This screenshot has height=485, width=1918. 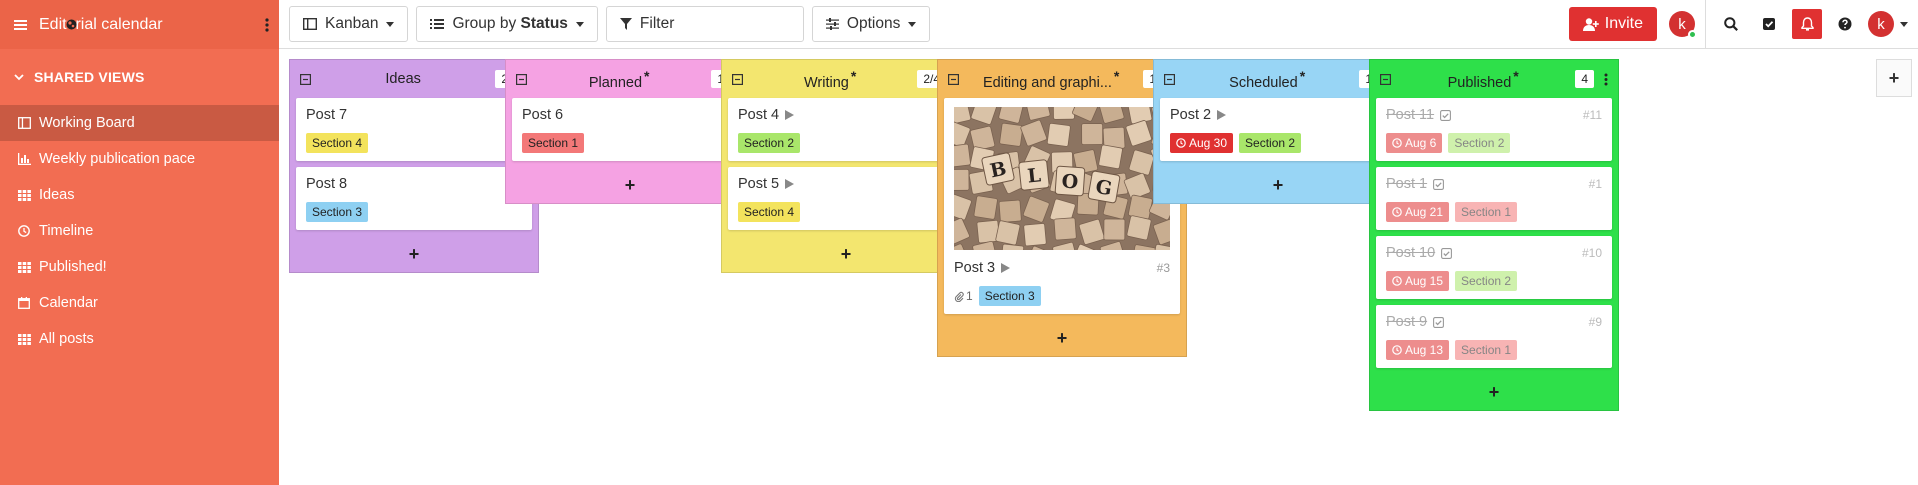 I want to click on card-title: Post 9, so click(x=1407, y=322).